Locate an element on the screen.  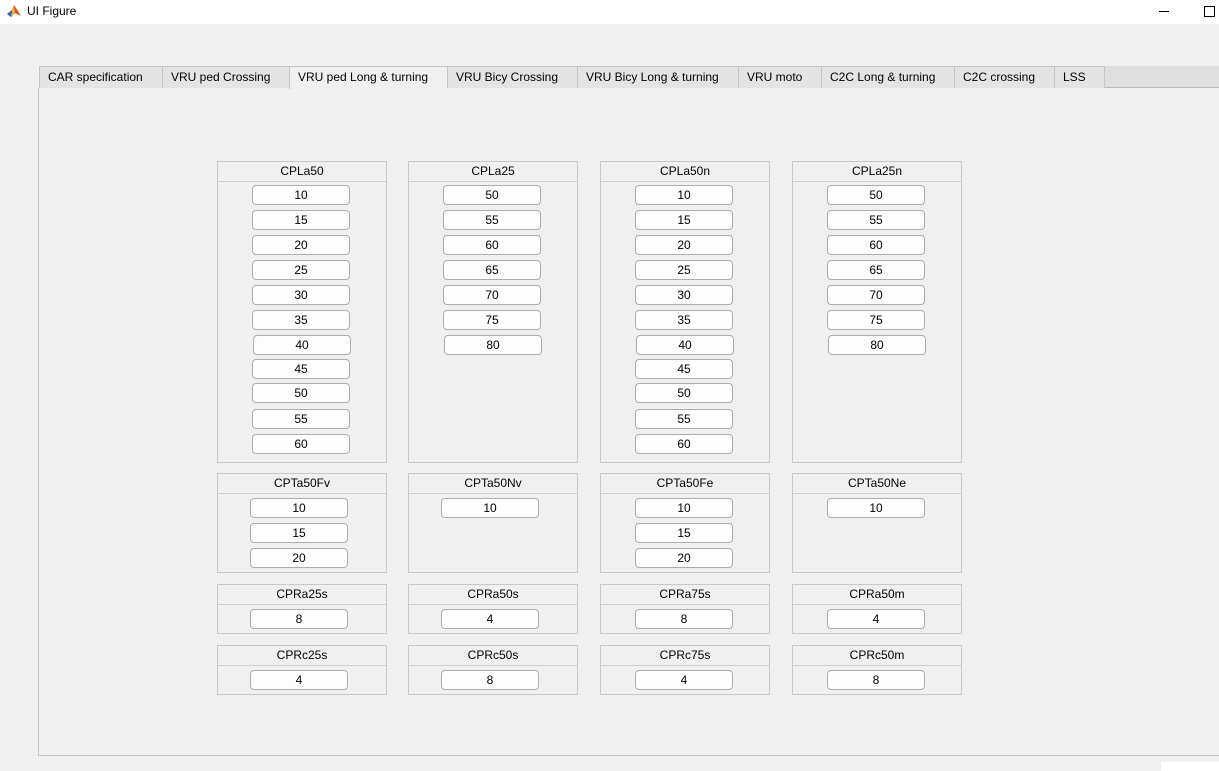
panel-title: CPLa50 is located at coordinates (302, 172).